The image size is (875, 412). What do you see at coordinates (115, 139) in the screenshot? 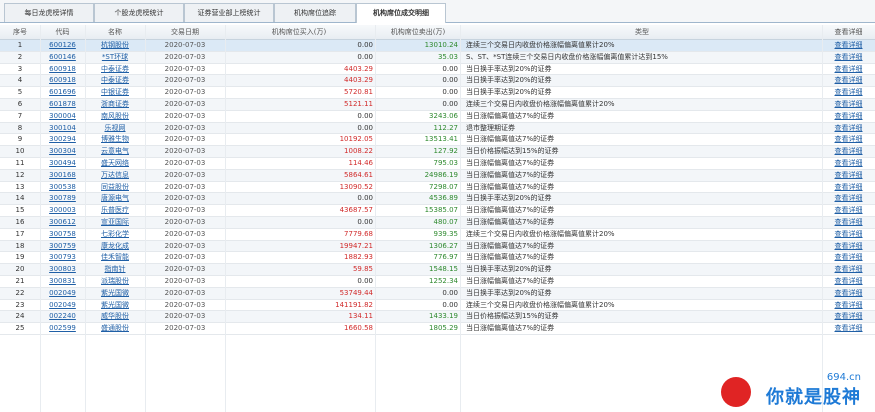
I see `cell-name-anchor: 博雅生物` at bounding box center [115, 139].